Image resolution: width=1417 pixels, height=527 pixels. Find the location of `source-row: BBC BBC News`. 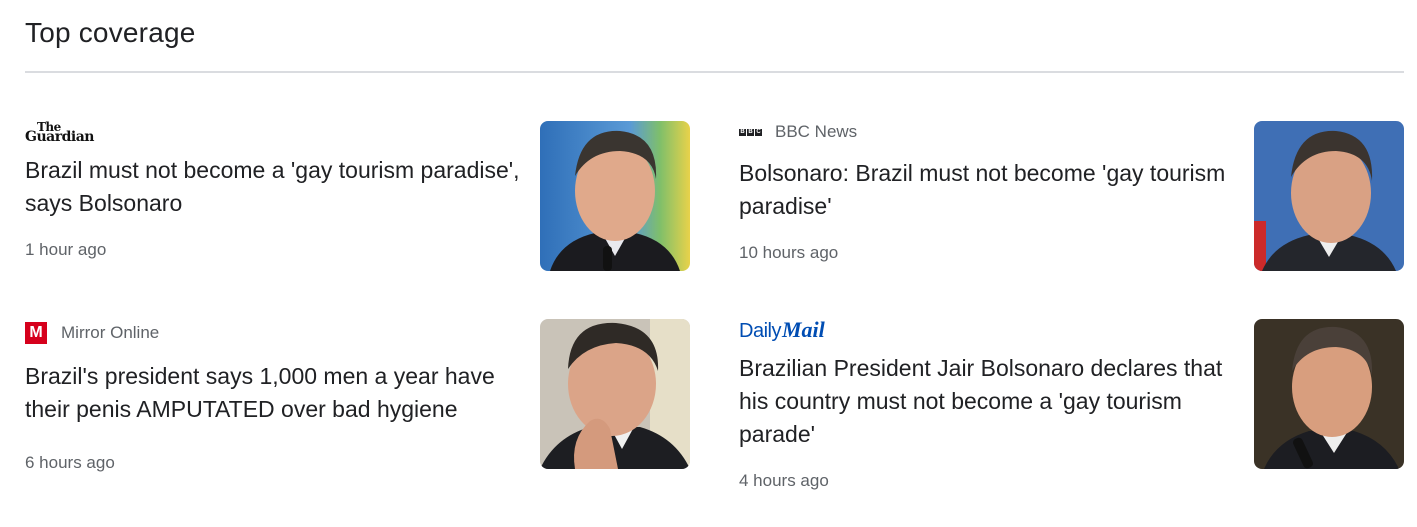

source-row: BBC BBC News is located at coordinates (798, 132).